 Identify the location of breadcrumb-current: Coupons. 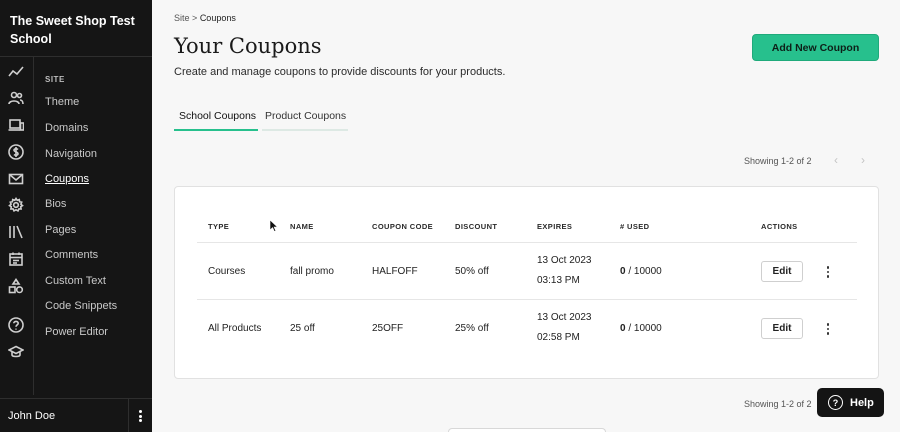
(217, 18).